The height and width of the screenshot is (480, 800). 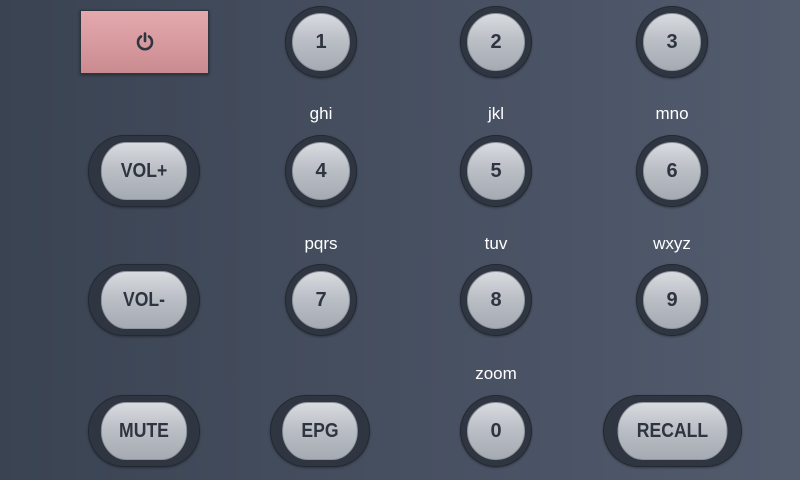 What do you see at coordinates (321, 113) in the screenshot?
I see `digit-4-letters: ghi` at bounding box center [321, 113].